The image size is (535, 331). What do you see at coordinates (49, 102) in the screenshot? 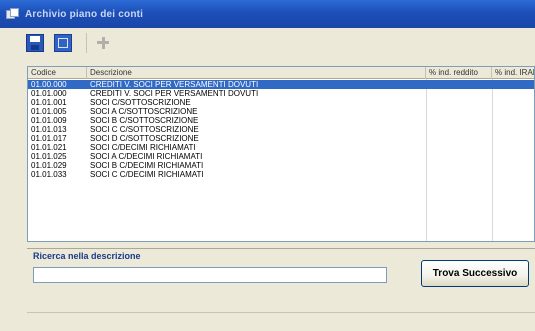
I see `row-code: 01.01.001` at bounding box center [49, 102].